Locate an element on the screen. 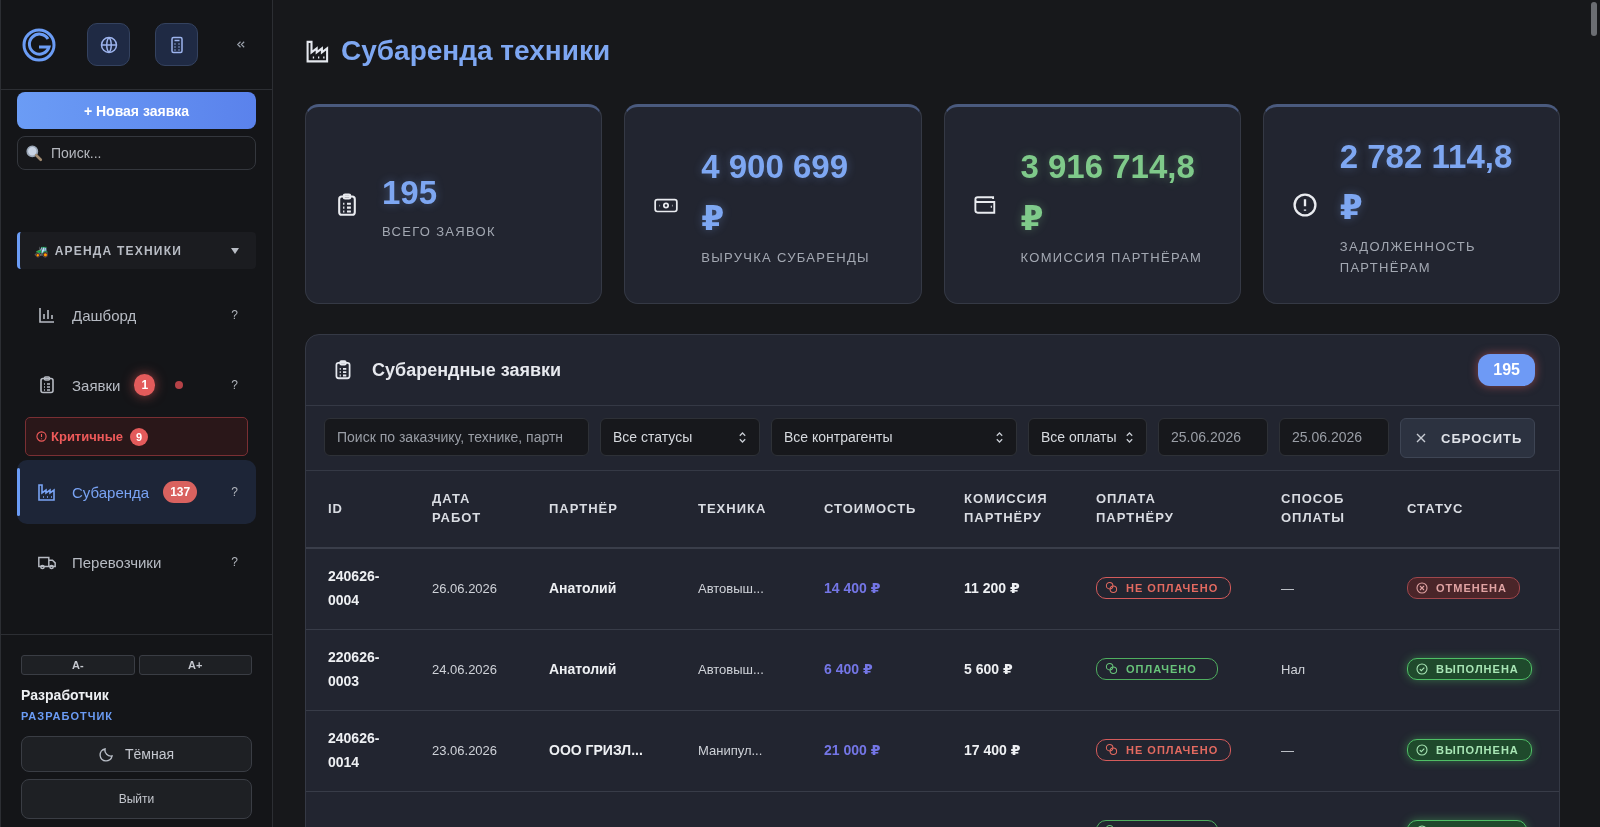  count-badge: 195 is located at coordinates (1506, 370).